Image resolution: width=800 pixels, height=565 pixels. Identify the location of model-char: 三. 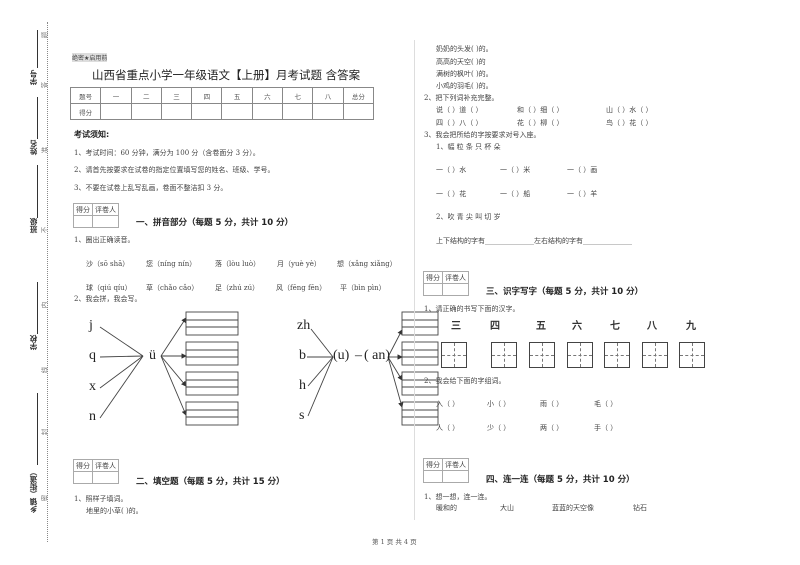
(456, 326).